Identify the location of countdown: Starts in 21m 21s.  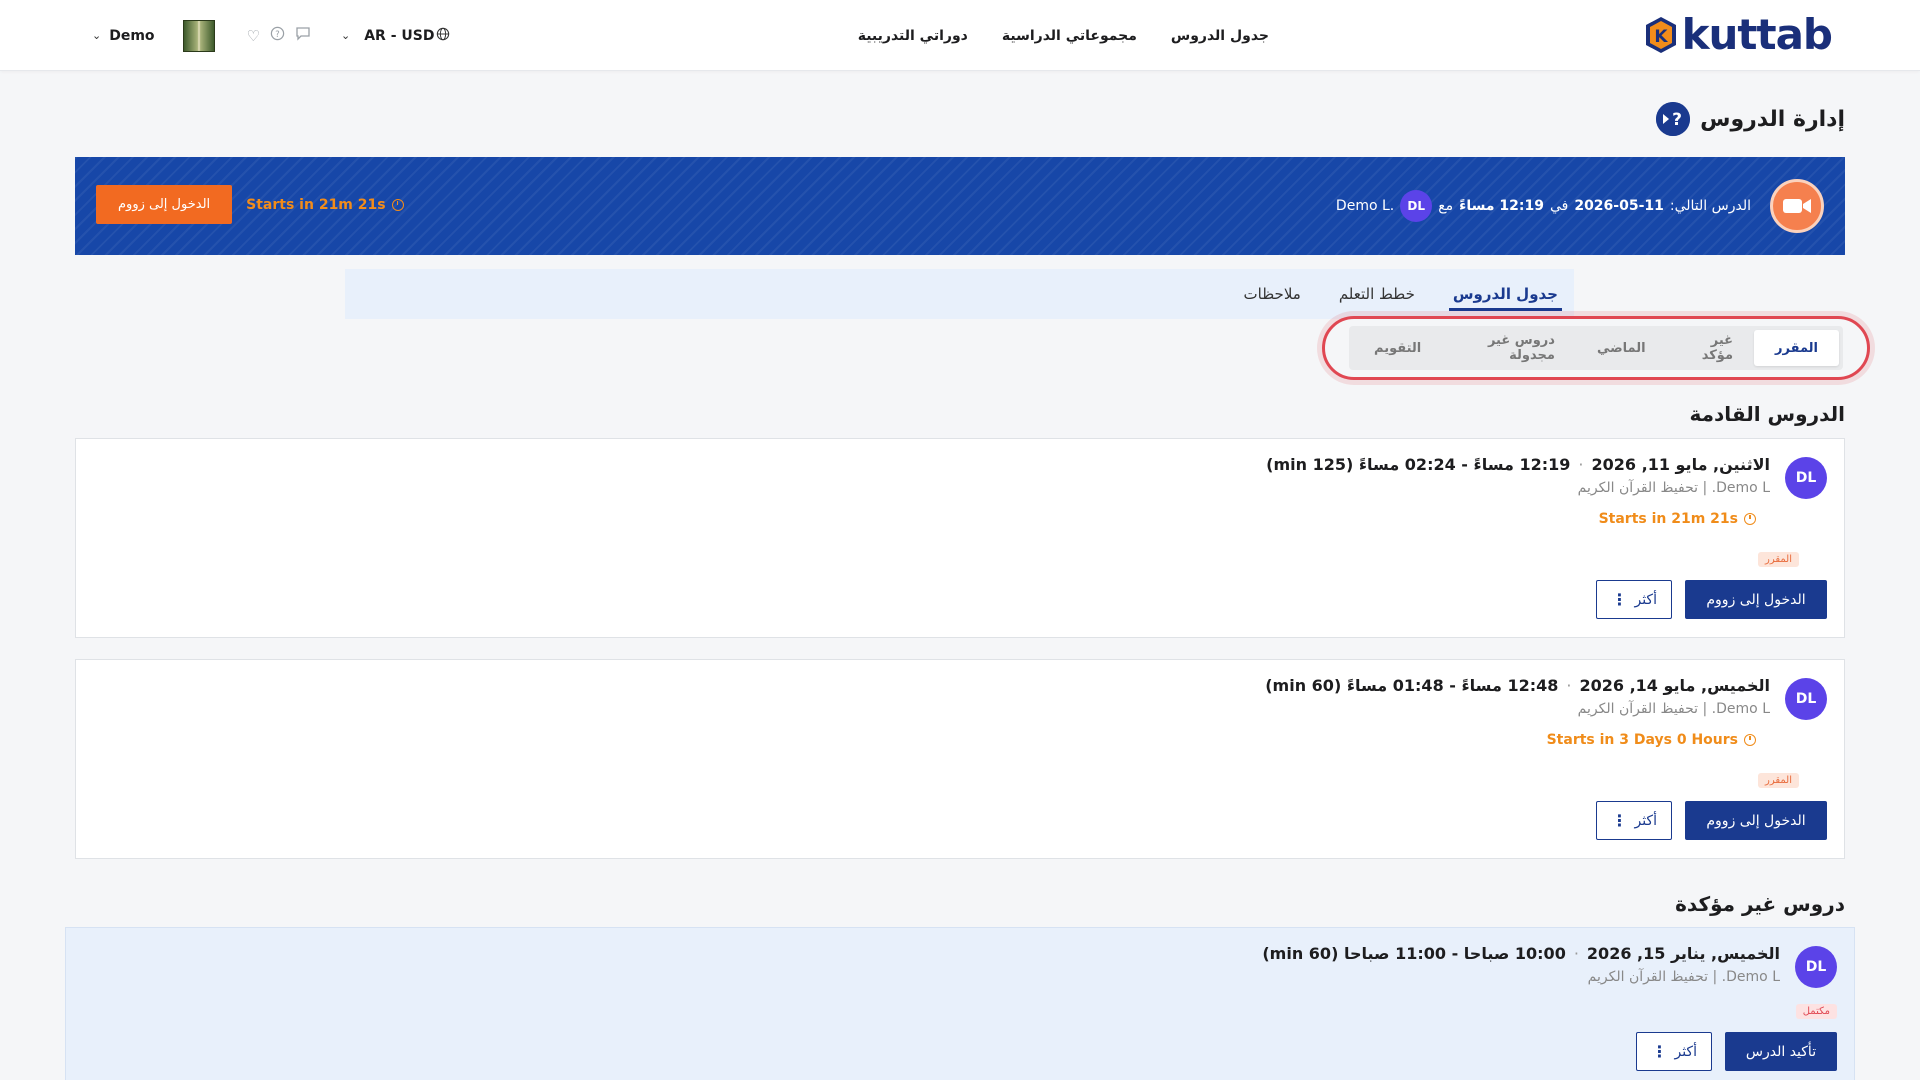
(325, 204).